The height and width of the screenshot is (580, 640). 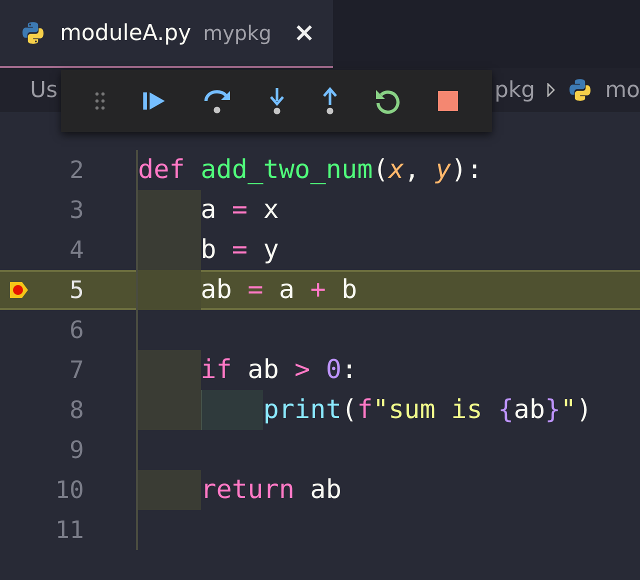 I want to click on close-button: ×, so click(x=304, y=33).